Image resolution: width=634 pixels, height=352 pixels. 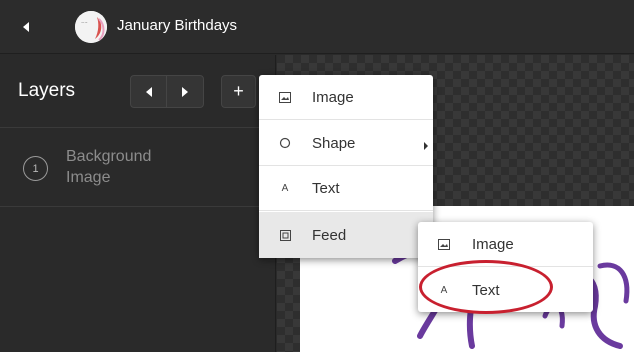 I want to click on layer-name: Background Image, so click(x=109, y=167).